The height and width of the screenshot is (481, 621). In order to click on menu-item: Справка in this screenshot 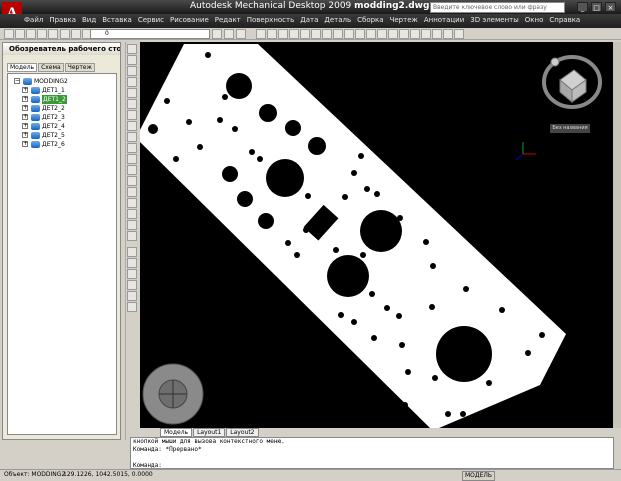, I will do `click(564, 20)`.